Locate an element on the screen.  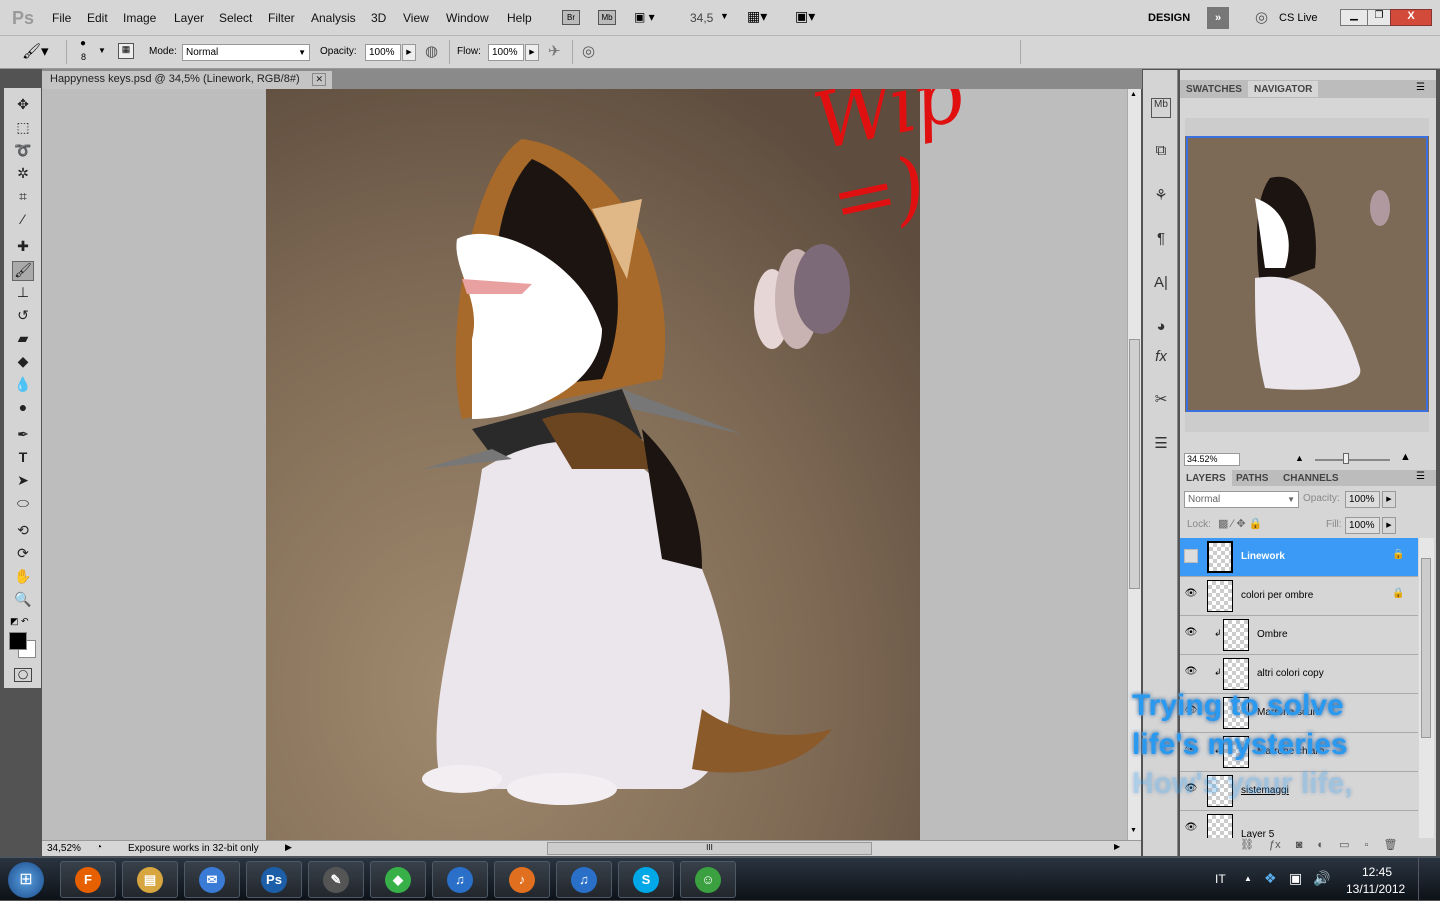
tab-paths: PATHS is located at coordinates (1252, 478).